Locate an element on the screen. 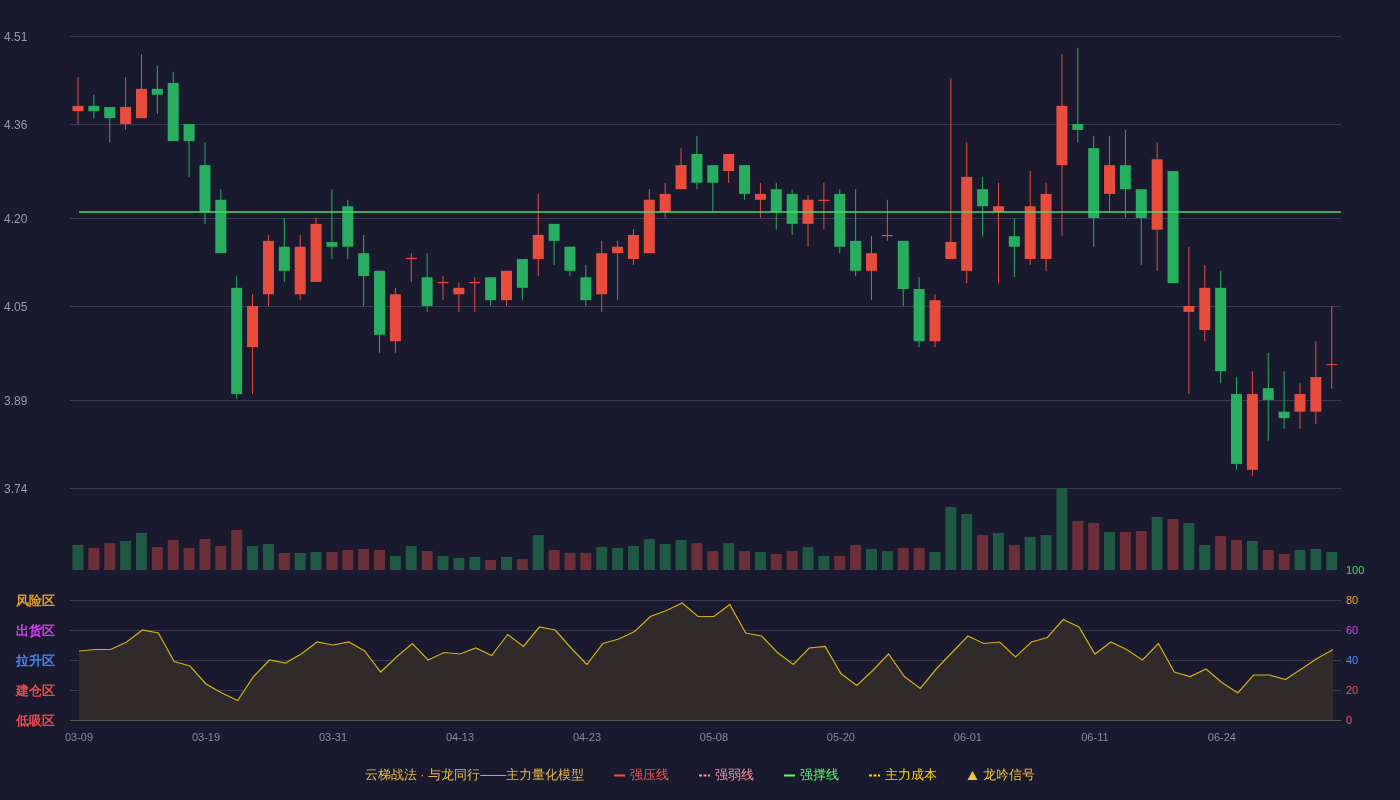 This screenshot has height=800, width=1400. axis-tick-label: 60 is located at coordinates (1352, 630).